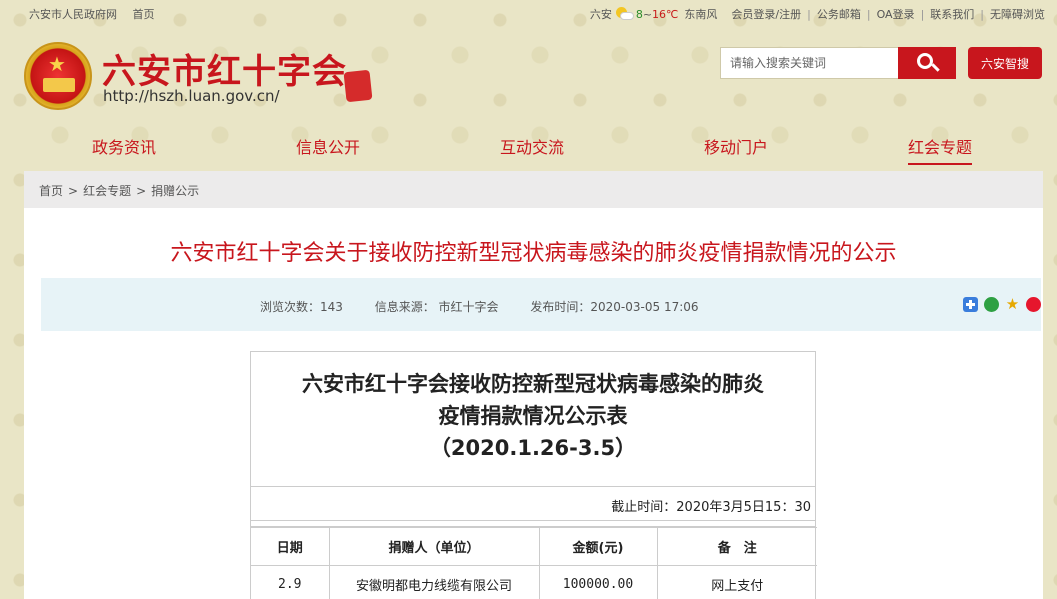 The image size is (1057, 599). Describe the element at coordinates (191, 96) in the screenshot. I see `site-url: http://hszh.luan.gov.cn/` at that location.